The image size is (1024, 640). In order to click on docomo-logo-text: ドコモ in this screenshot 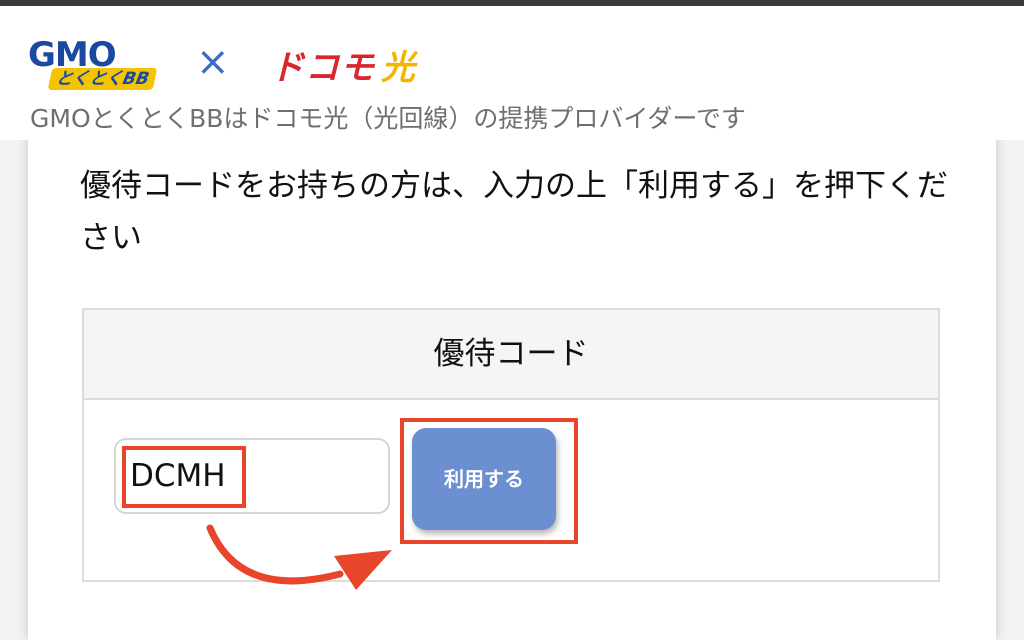, I will do `click(322, 68)`.